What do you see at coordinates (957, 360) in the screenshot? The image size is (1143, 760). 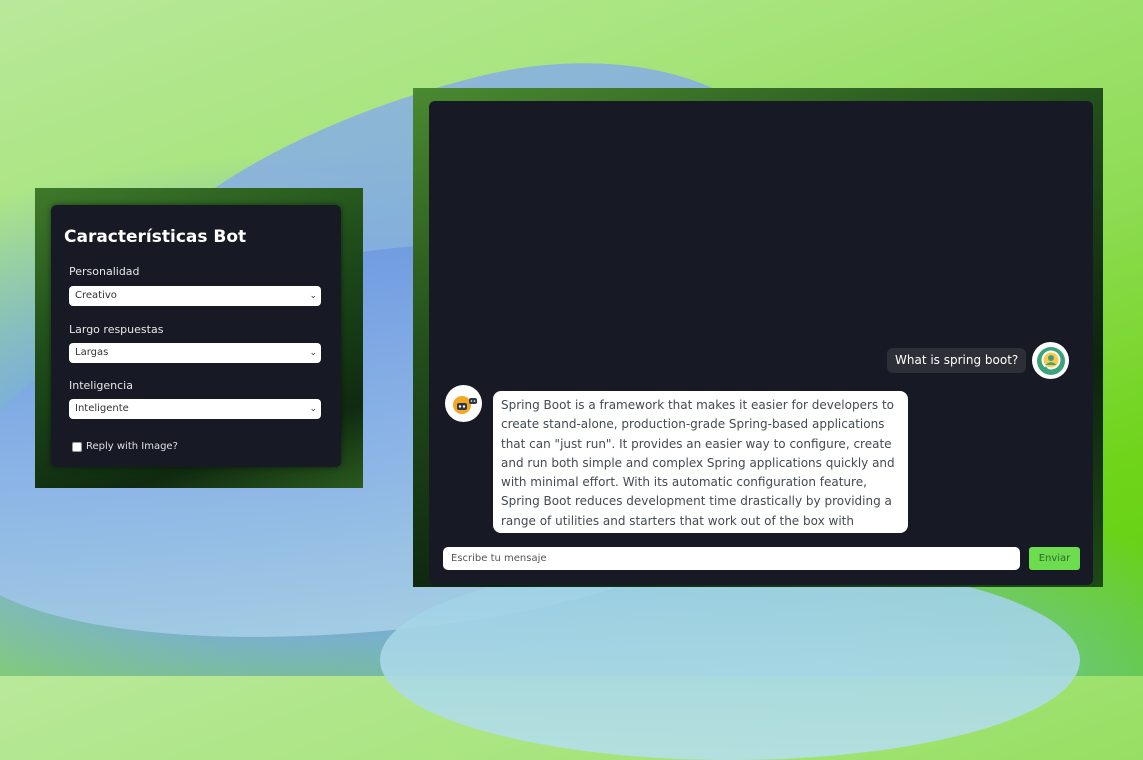 I see `user-message: What is spring boot?` at bounding box center [957, 360].